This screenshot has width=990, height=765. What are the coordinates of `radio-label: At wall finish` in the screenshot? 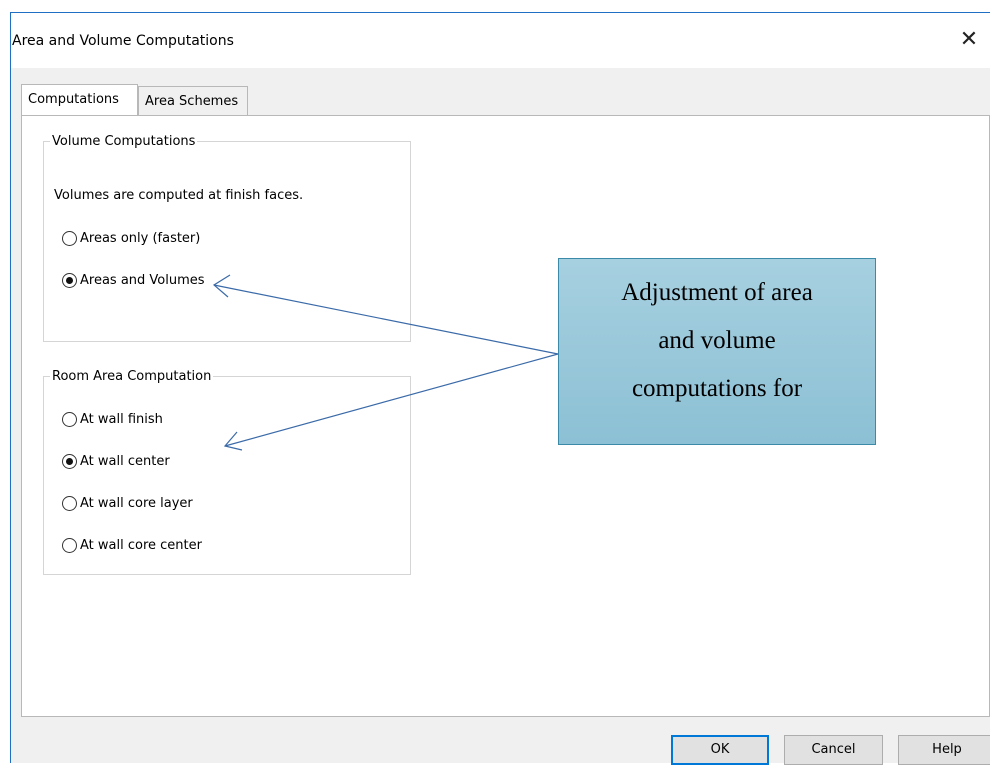 It's located at (121, 419).